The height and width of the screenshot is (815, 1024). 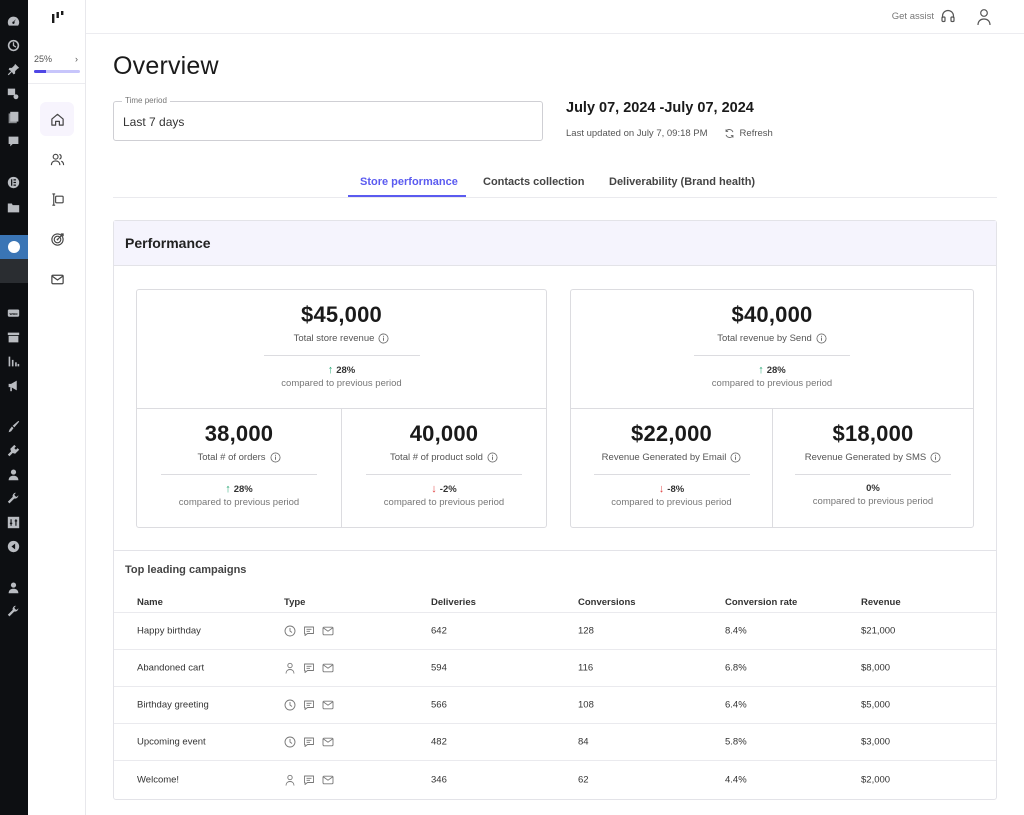 What do you see at coordinates (736, 631) in the screenshot?
I see `campaign-conversion-rate: 8.4%` at bounding box center [736, 631].